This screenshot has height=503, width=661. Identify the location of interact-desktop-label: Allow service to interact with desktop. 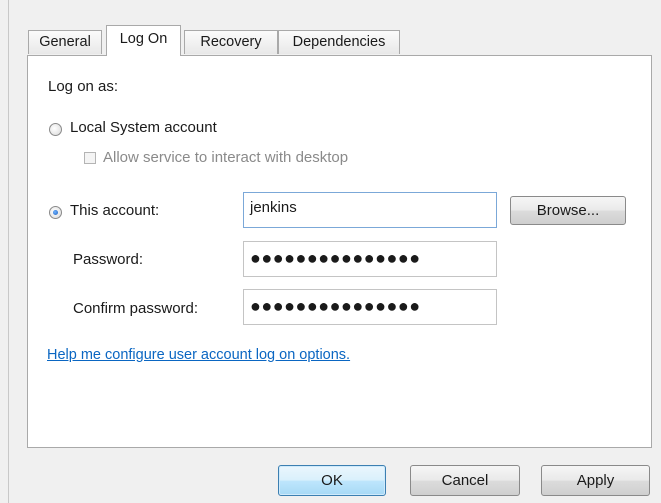
(226, 157).